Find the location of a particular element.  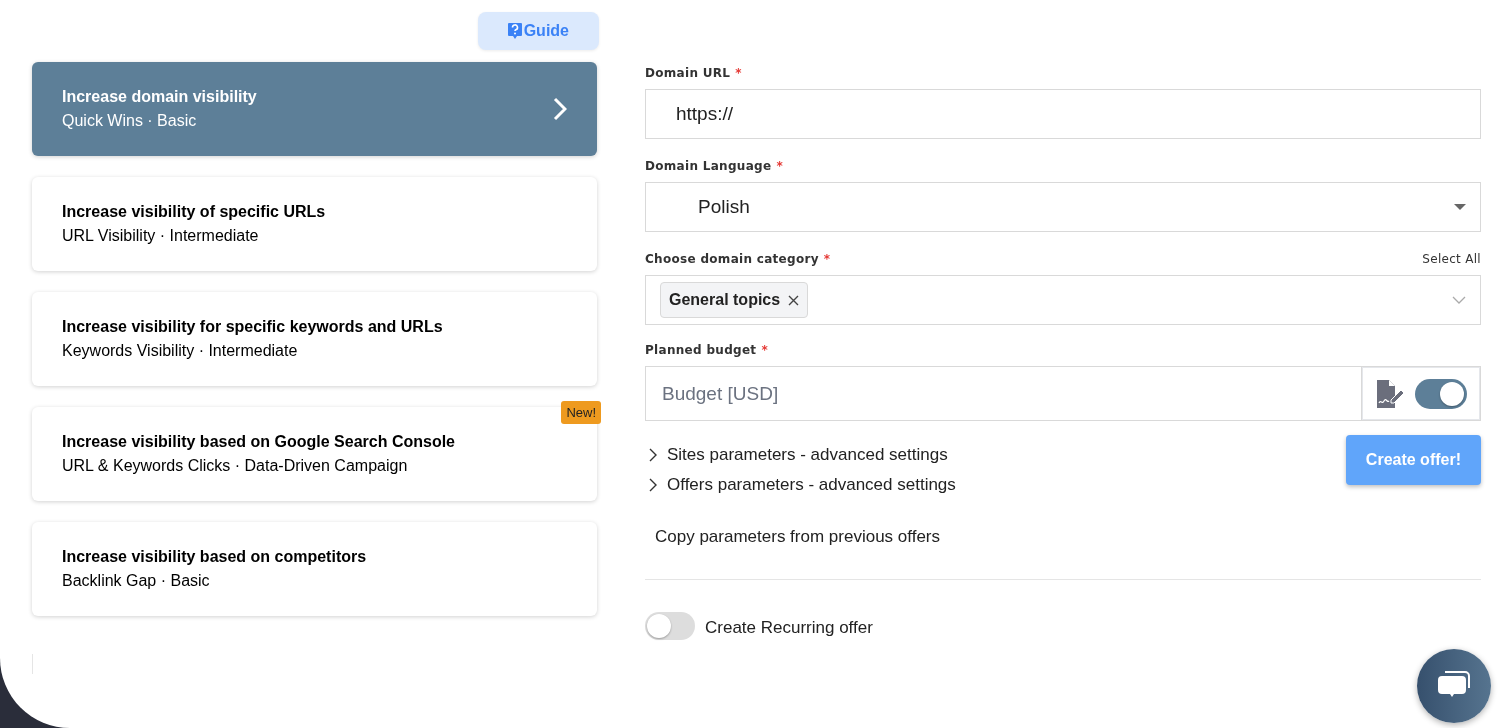

goal-card: Increase visibility of specific URLs URL Visibility · Intermediate is located at coordinates (314, 224).